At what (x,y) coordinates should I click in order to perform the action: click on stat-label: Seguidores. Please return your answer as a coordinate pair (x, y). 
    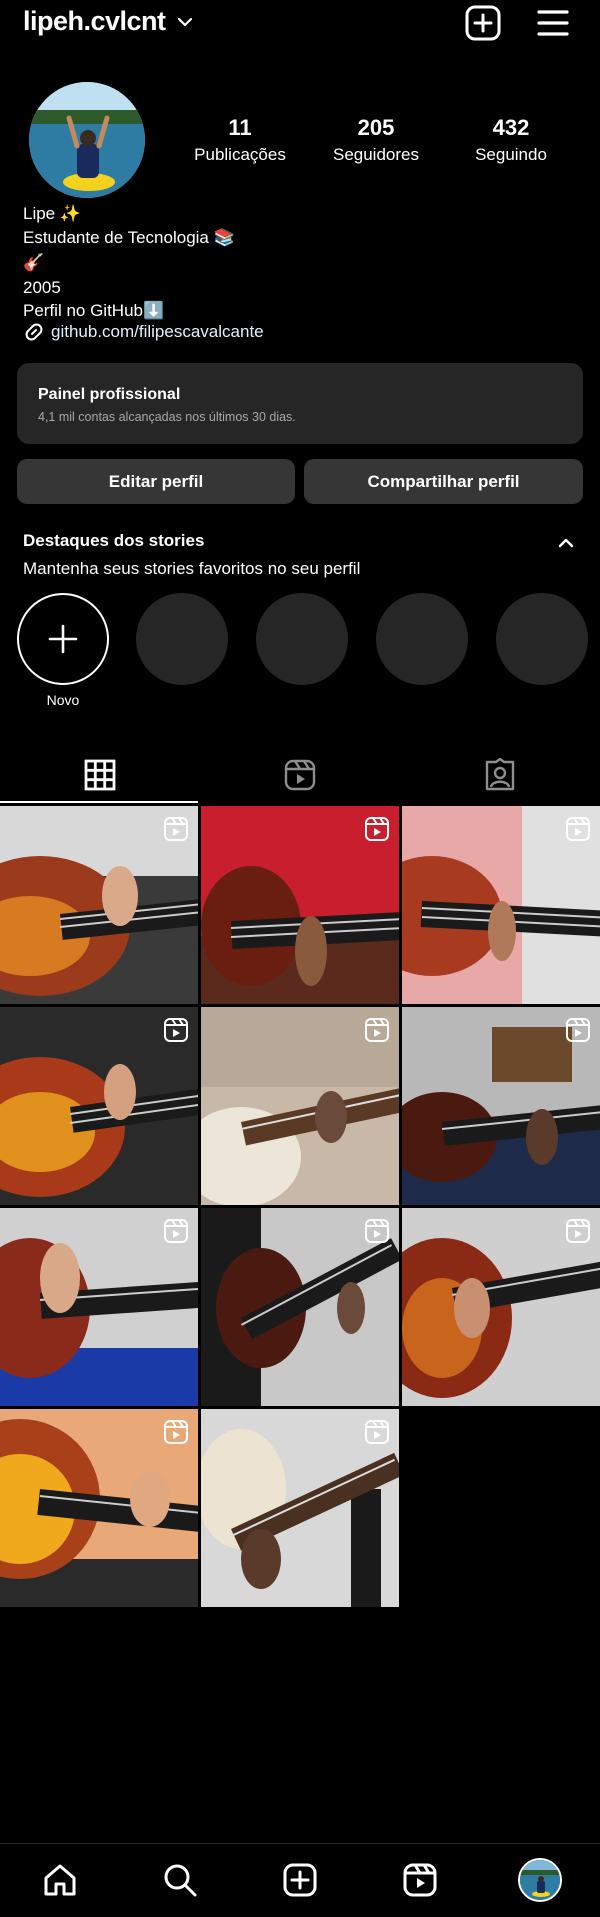
    Looking at the image, I should click on (375, 154).